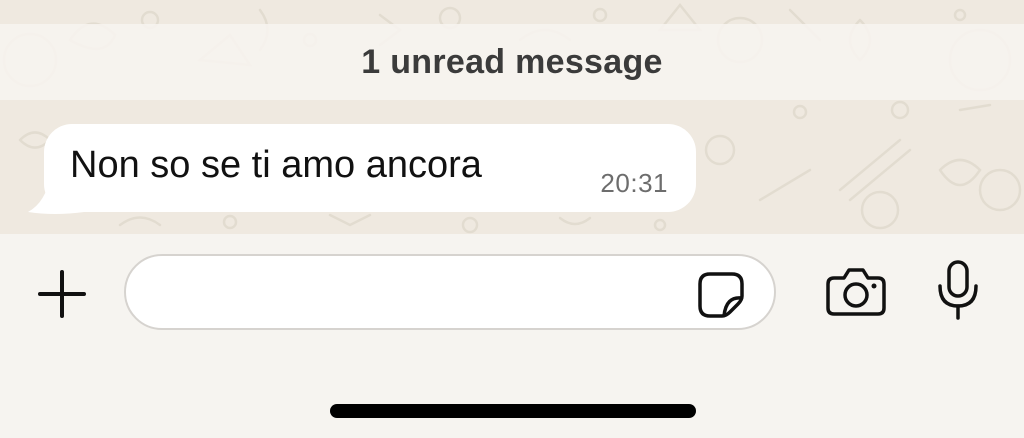  Describe the element at coordinates (856, 292) in the screenshot. I see `camera-icon` at that location.